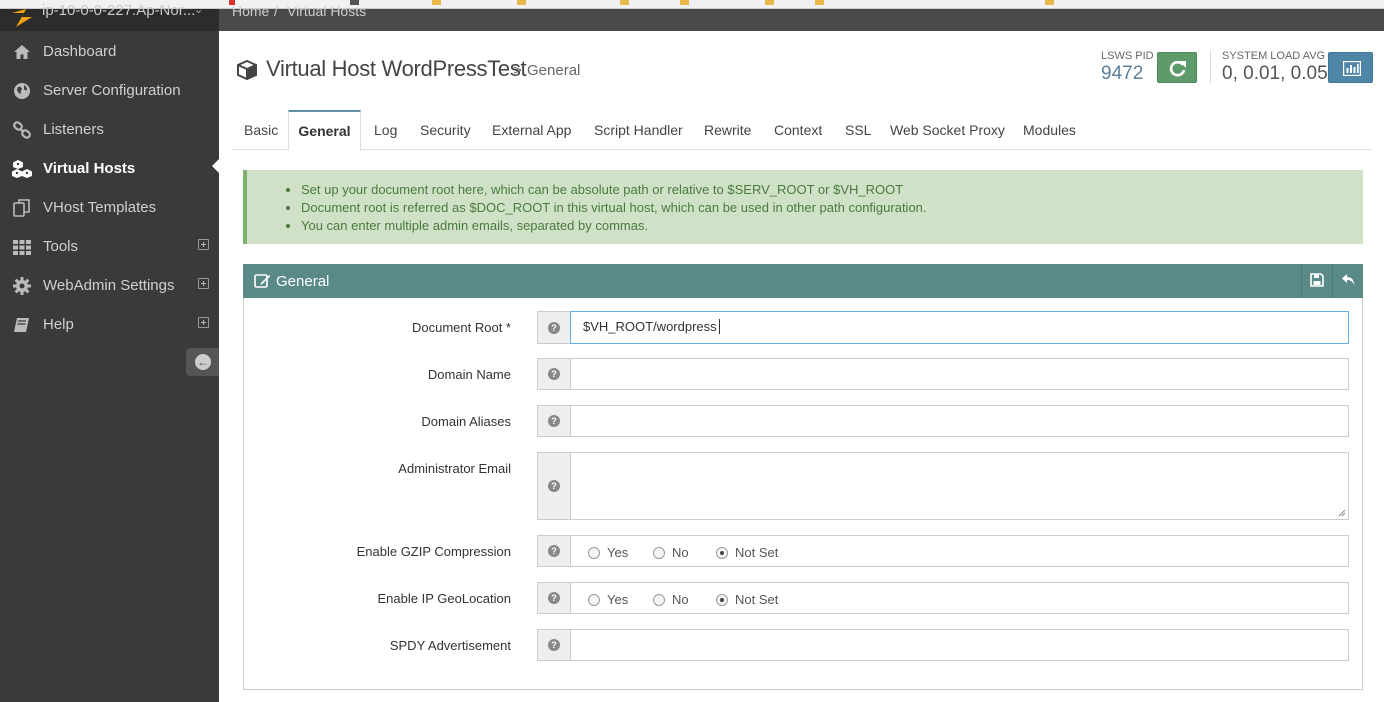 Image resolution: width=1384 pixels, height=702 pixels. I want to click on spdy-advertisement-label: SPDY Advertisement, so click(450, 645).